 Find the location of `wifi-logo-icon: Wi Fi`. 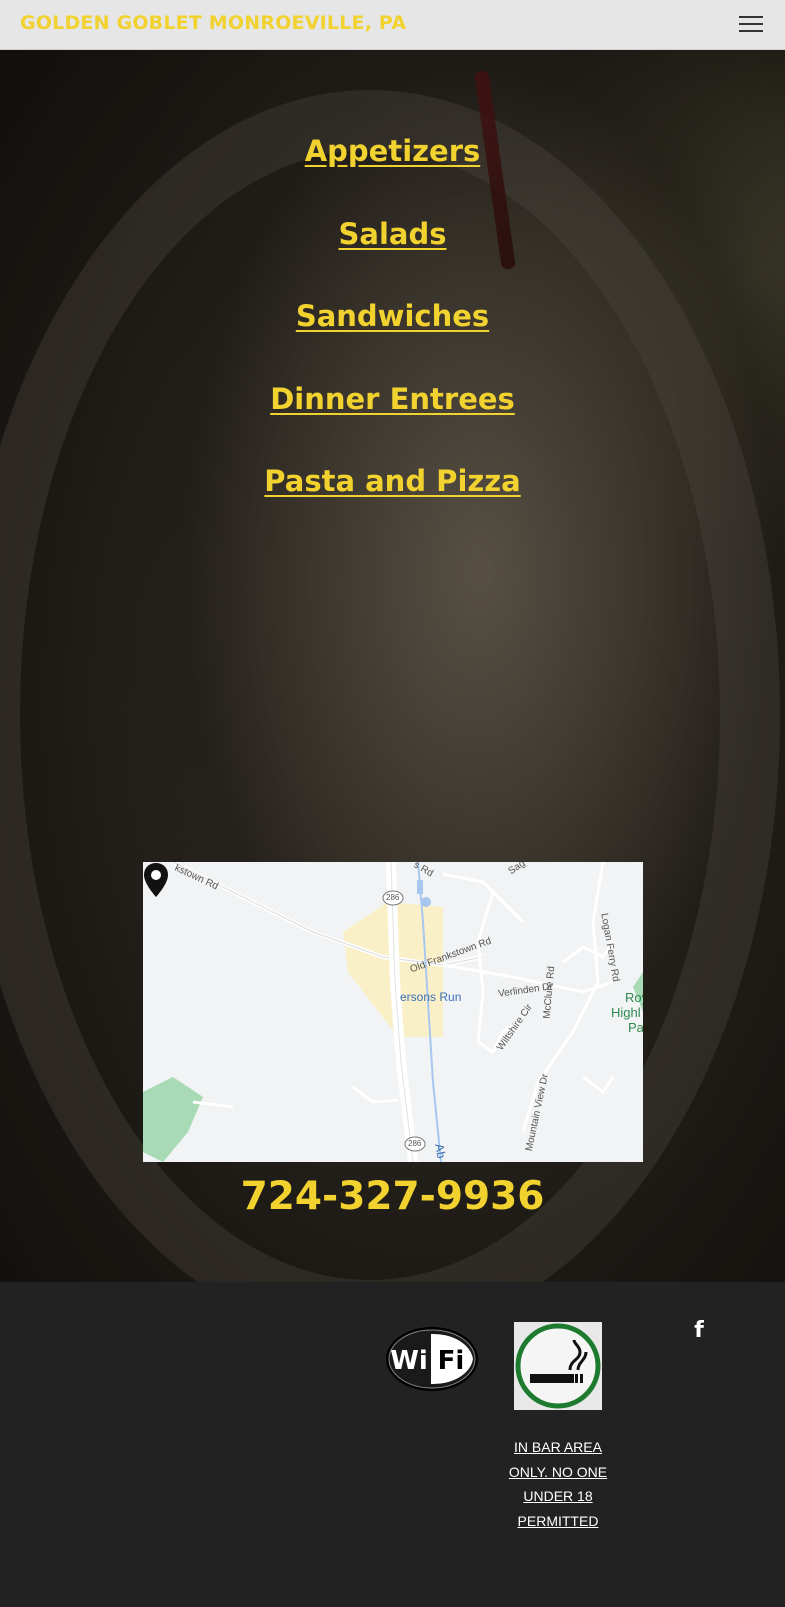

wifi-logo-icon: Wi Fi is located at coordinates (432, 1359).